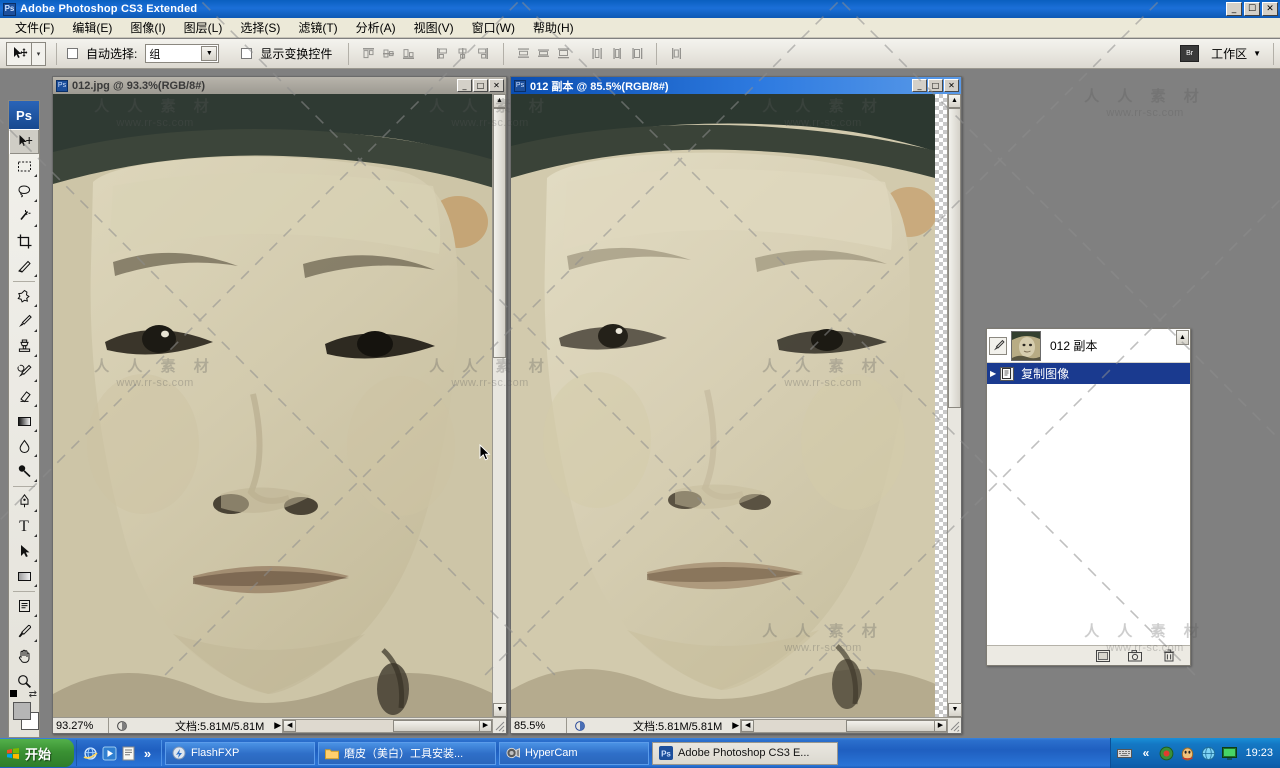 The image size is (1280, 768). Describe the element at coordinates (260, 27) in the screenshot. I see `menu-select: 选择(S)` at that location.